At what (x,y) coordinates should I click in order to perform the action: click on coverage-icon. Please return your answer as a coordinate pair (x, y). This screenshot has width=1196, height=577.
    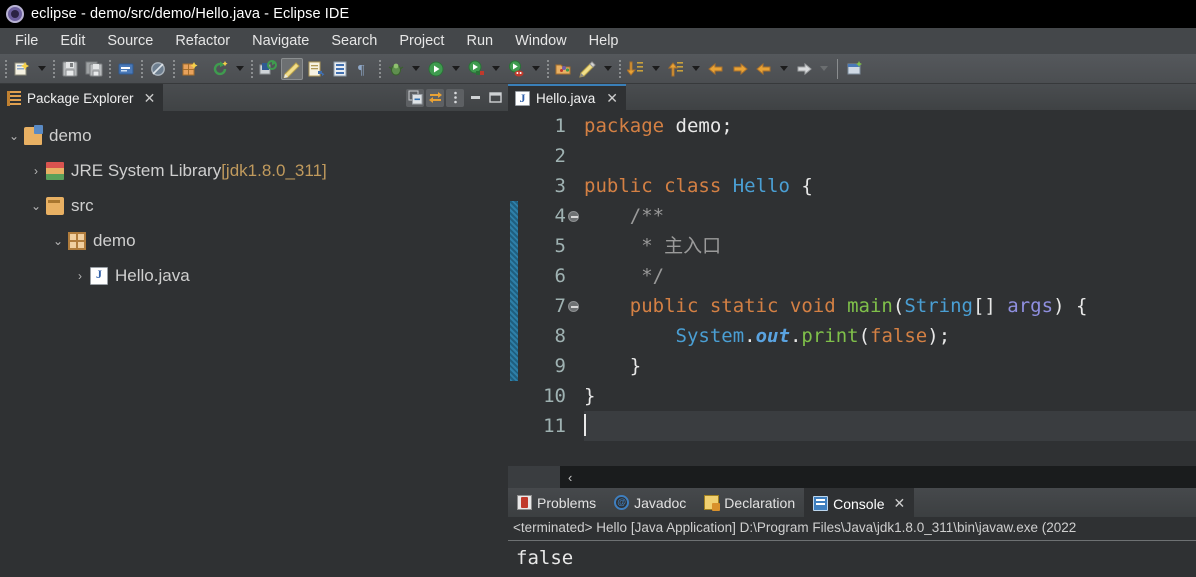
    Looking at the image, I should click on (476, 69).